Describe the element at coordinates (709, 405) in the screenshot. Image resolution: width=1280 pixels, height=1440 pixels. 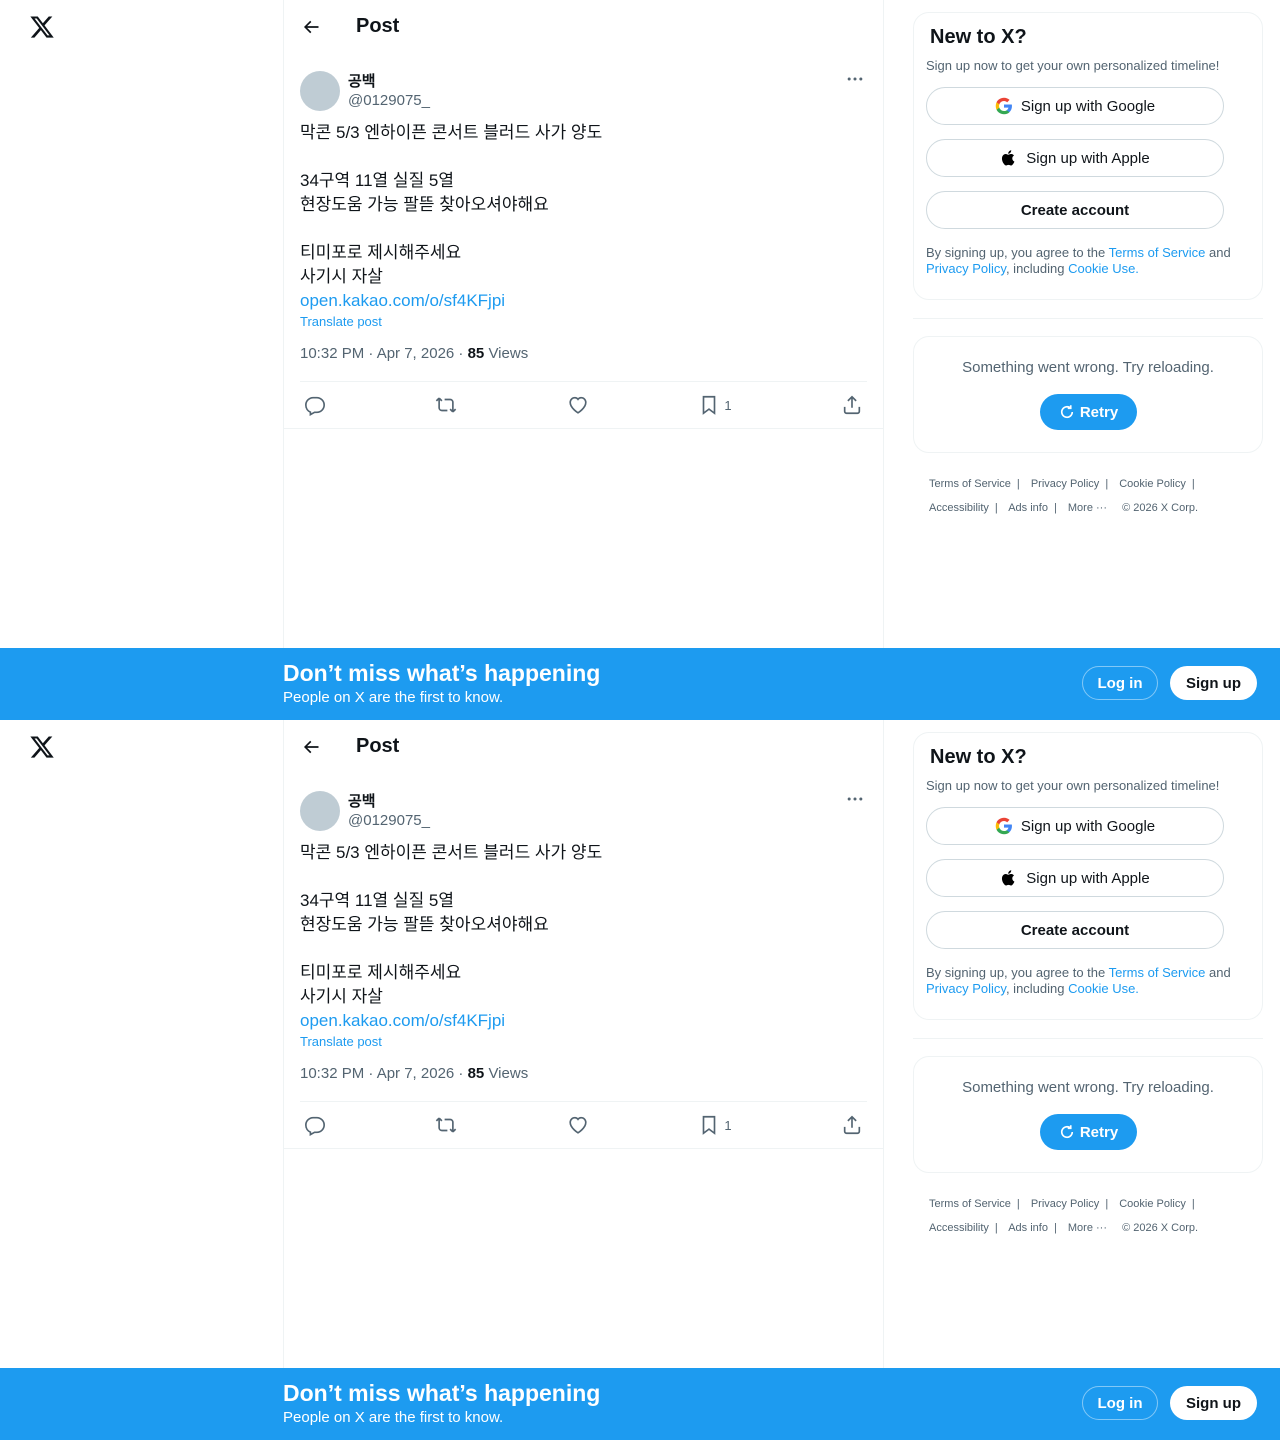
I see `bookmark-icon` at that location.